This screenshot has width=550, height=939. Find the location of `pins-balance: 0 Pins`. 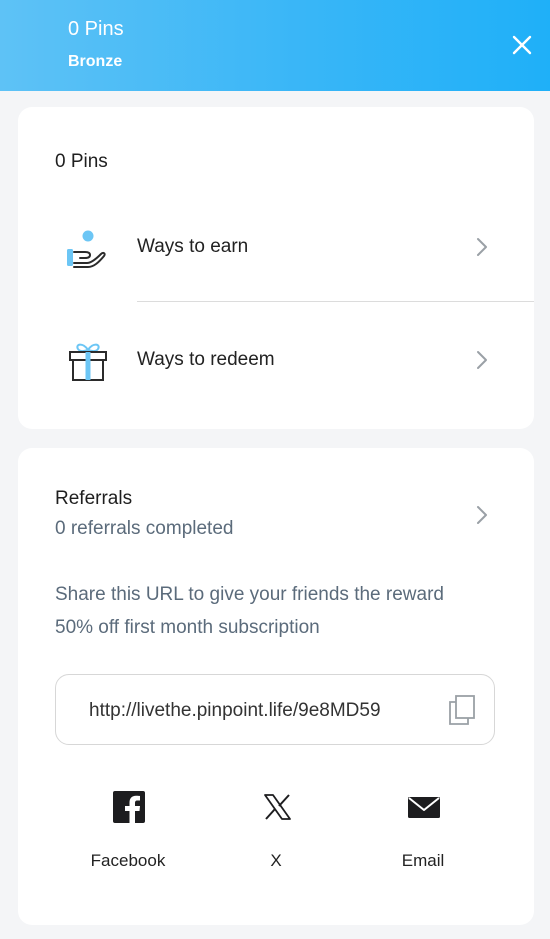

pins-balance: 0 Pins is located at coordinates (81, 161).